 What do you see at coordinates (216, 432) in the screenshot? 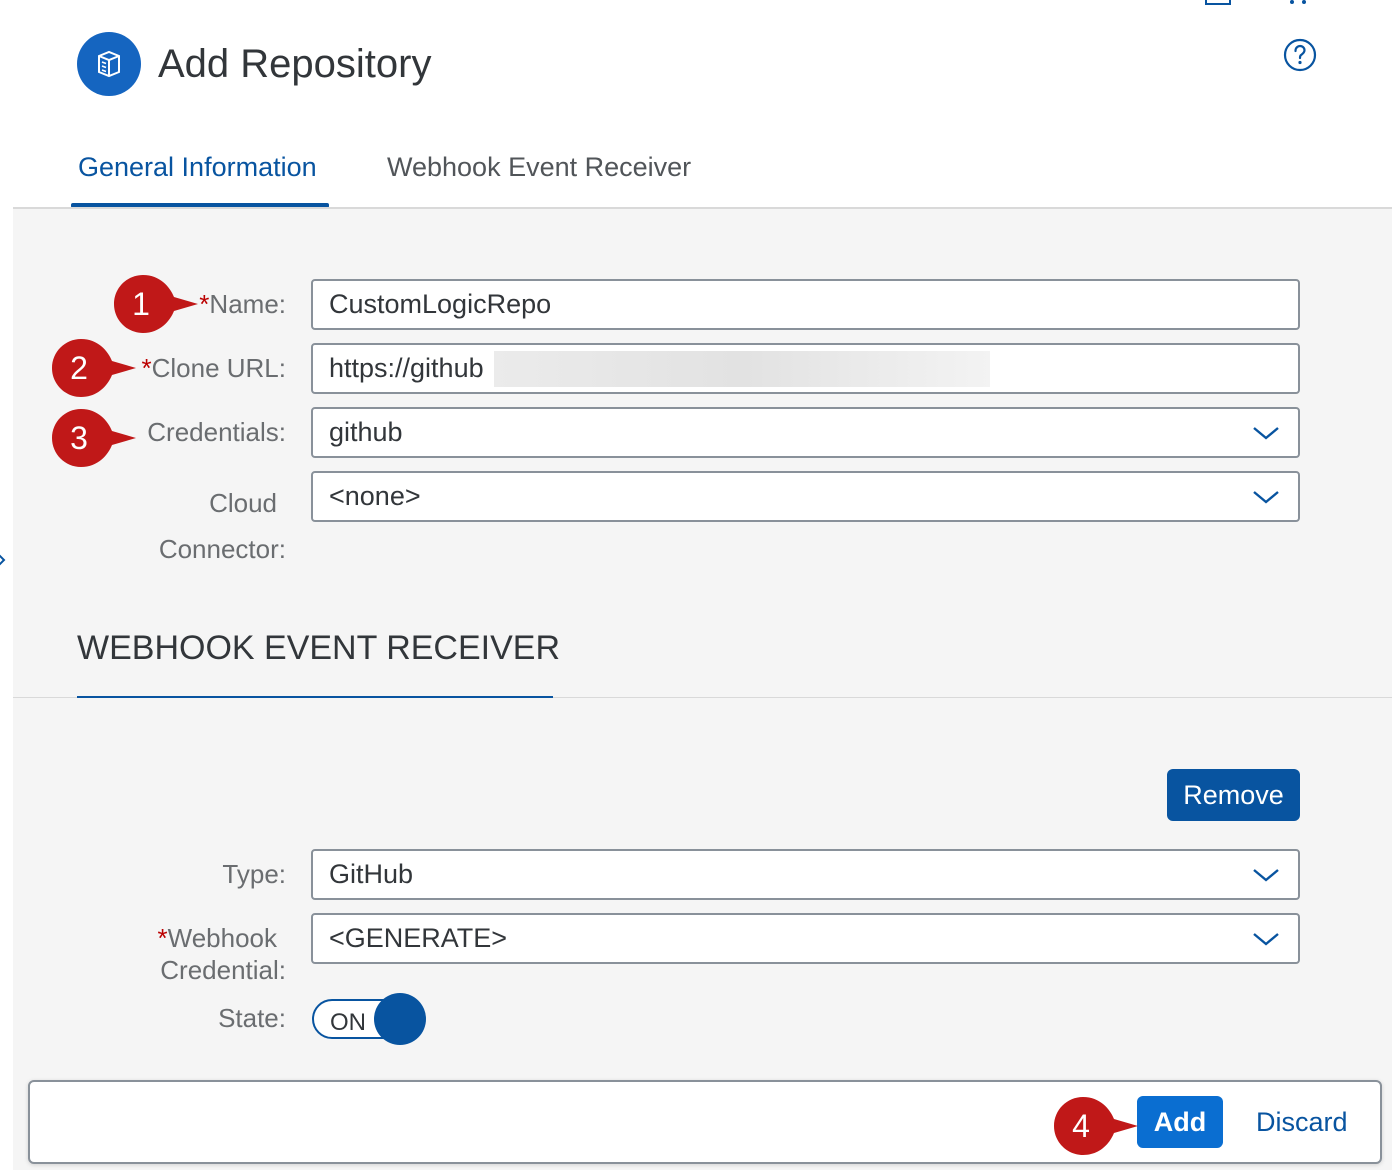
I see `credentials-label: Credentials:` at bounding box center [216, 432].